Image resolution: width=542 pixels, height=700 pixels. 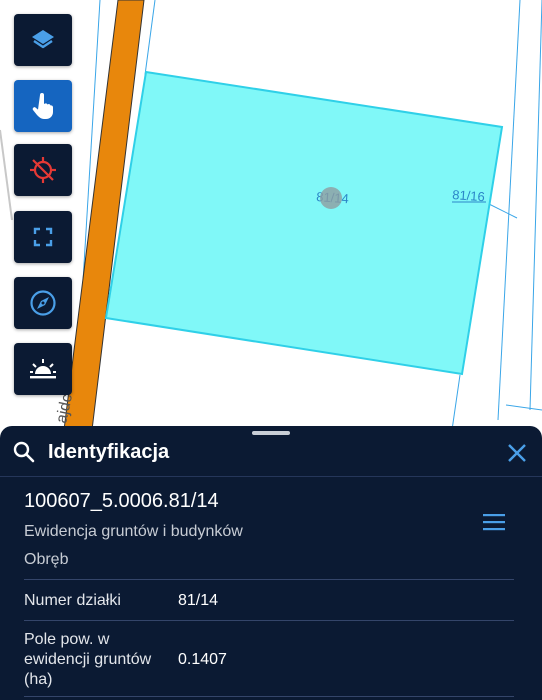 What do you see at coordinates (271, 460) in the screenshot?
I see `panel-header: Identyfikacja` at bounding box center [271, 460].